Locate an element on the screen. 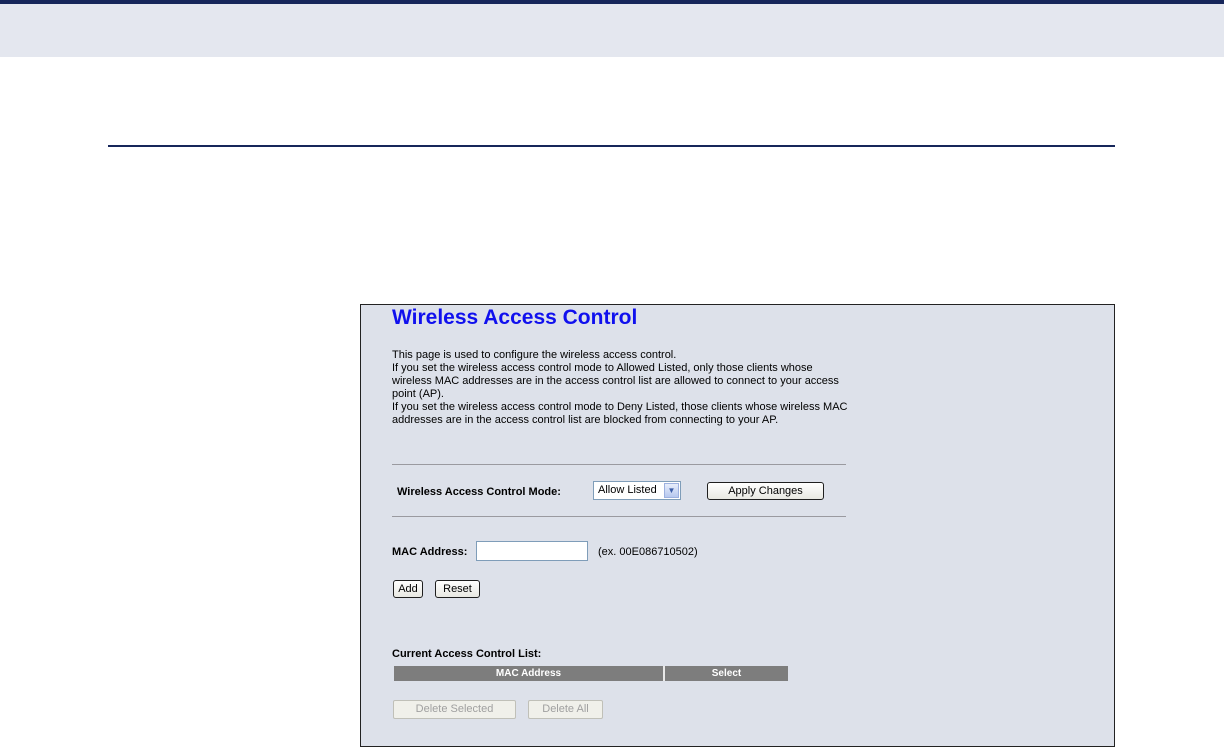 The width and height of the screenshot is (1224, 748). chevron-down-icon: ▼ is located at coordinates (671, 490).